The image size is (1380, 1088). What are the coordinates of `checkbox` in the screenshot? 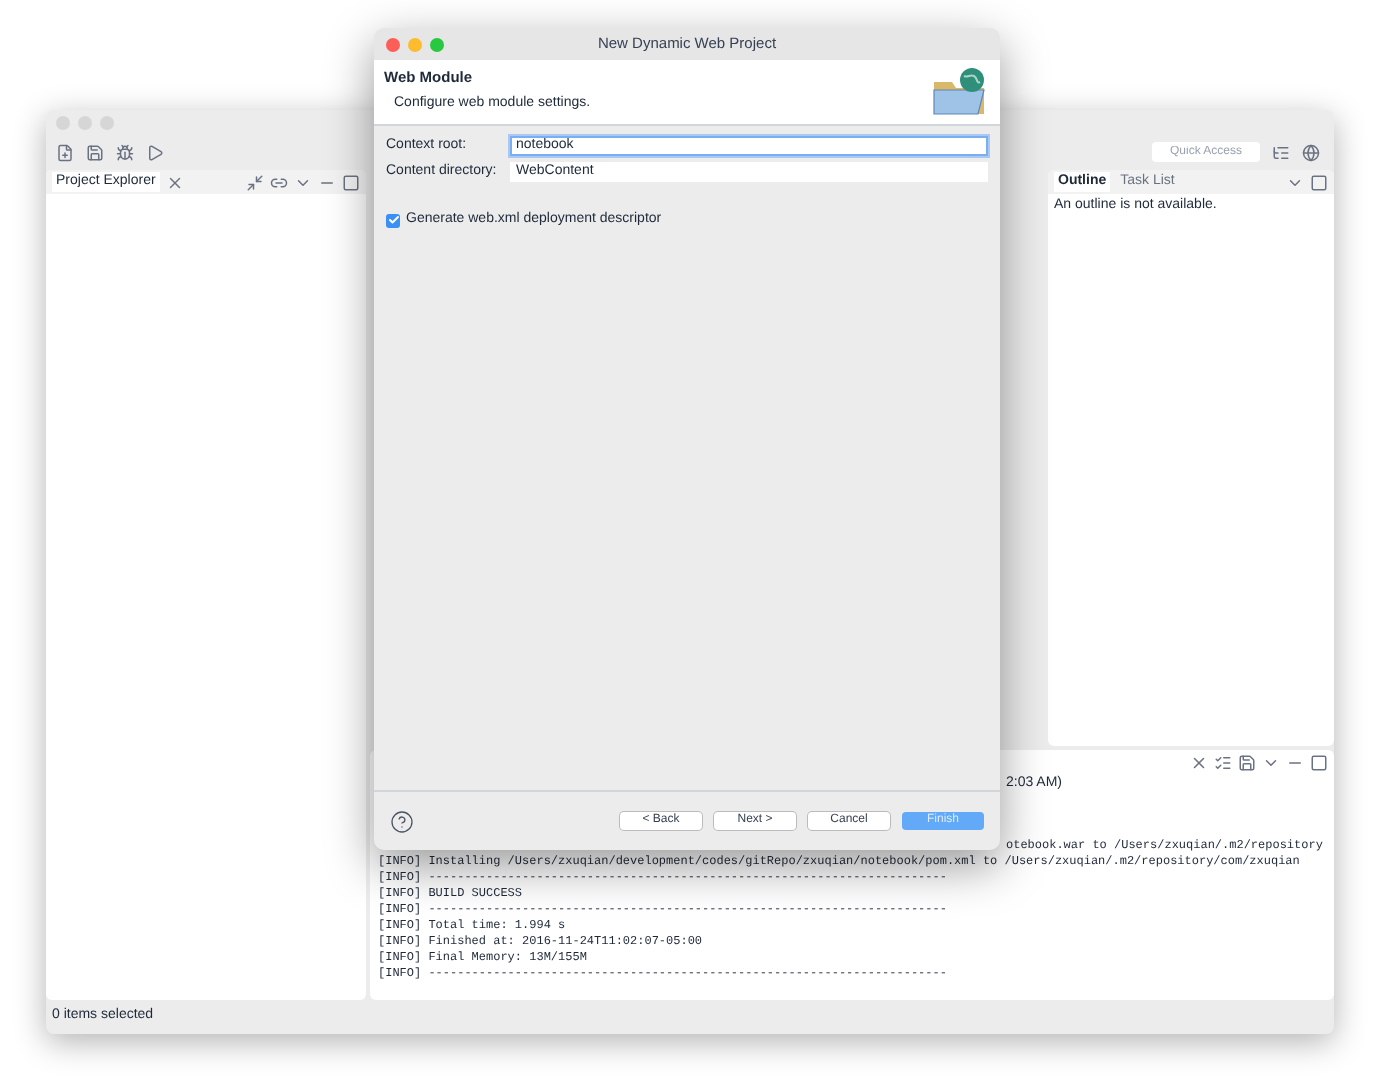 It's located at (393, 220).